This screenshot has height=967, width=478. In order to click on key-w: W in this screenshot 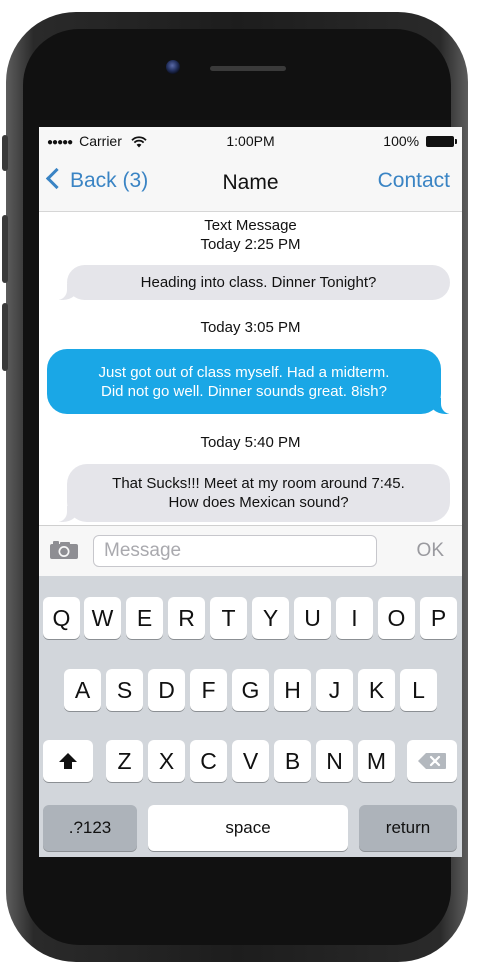, I will do `click(102, 618)`.